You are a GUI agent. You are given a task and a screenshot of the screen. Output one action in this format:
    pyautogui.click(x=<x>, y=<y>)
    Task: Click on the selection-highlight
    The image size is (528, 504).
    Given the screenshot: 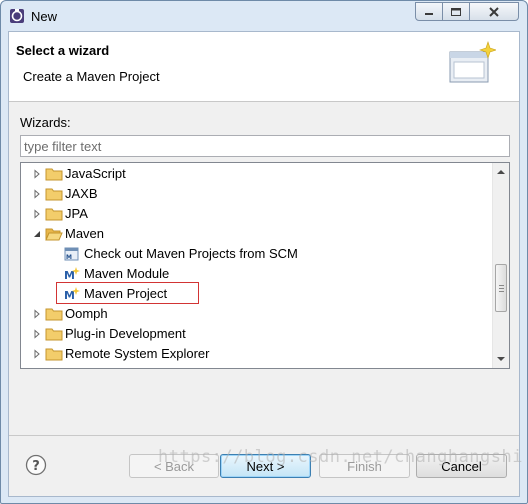 What is the action you would take?
    pyautogui.click(x=127, y=293)
    